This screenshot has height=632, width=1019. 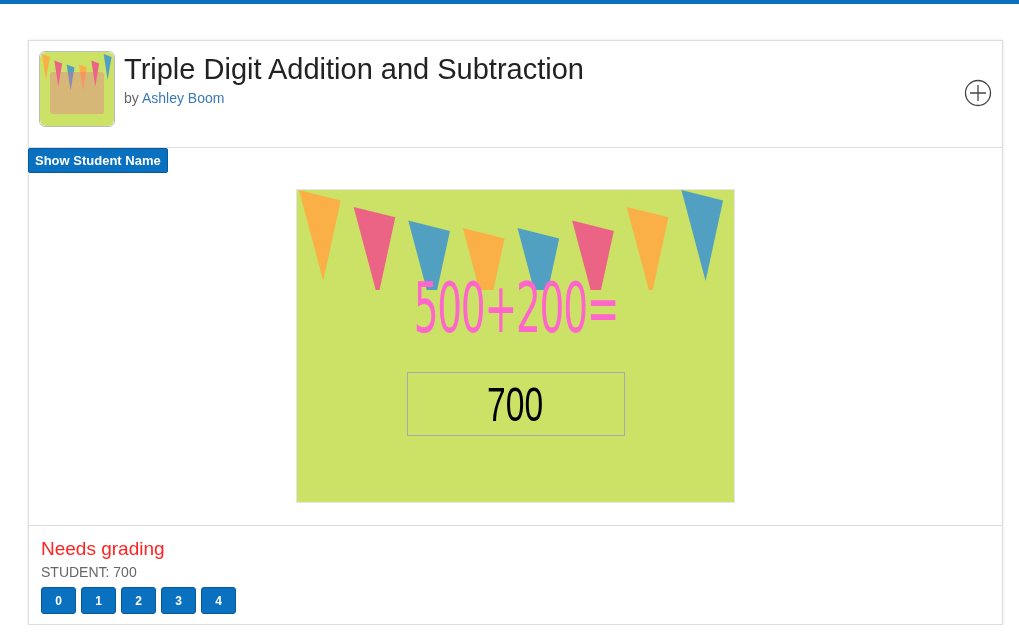 I want to click on student-answer: STUDENT: 700, so click(x=89, y=572).